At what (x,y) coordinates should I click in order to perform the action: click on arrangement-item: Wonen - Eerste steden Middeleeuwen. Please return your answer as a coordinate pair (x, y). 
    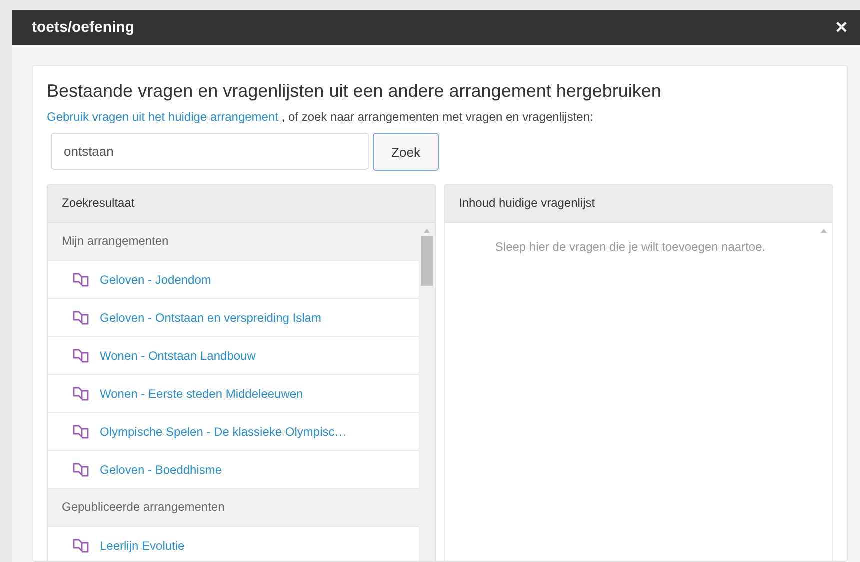
    Looking at the image, I should click on (233, 394).